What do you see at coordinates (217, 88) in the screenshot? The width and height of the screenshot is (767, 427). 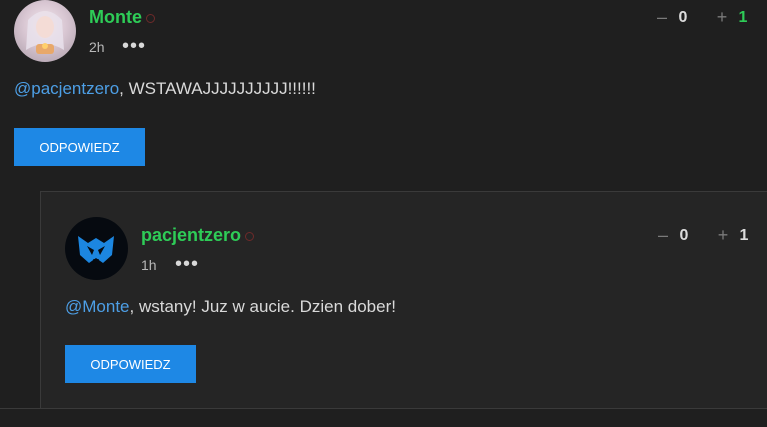 I see `comment-body: , WSTAWAJJJJJJJJJJ!!!!!!` at bounding box center [217, 88].